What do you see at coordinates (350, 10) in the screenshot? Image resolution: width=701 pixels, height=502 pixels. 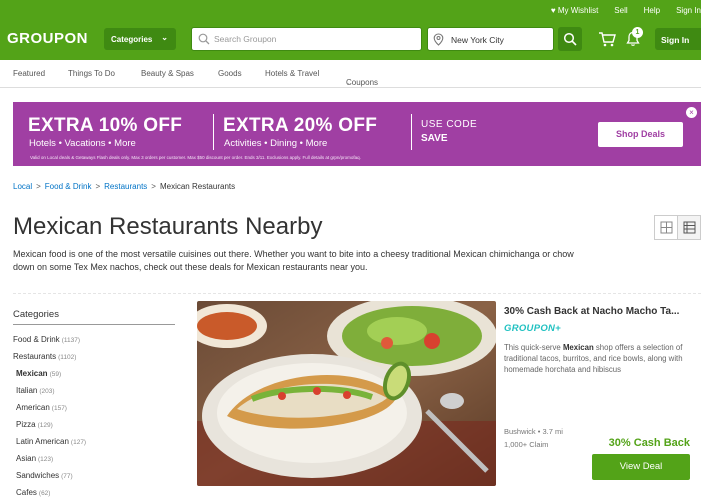 I see `utility-bar: ♥ My Wishlist Sell Help Sign In` at bounding box center [350, 10].